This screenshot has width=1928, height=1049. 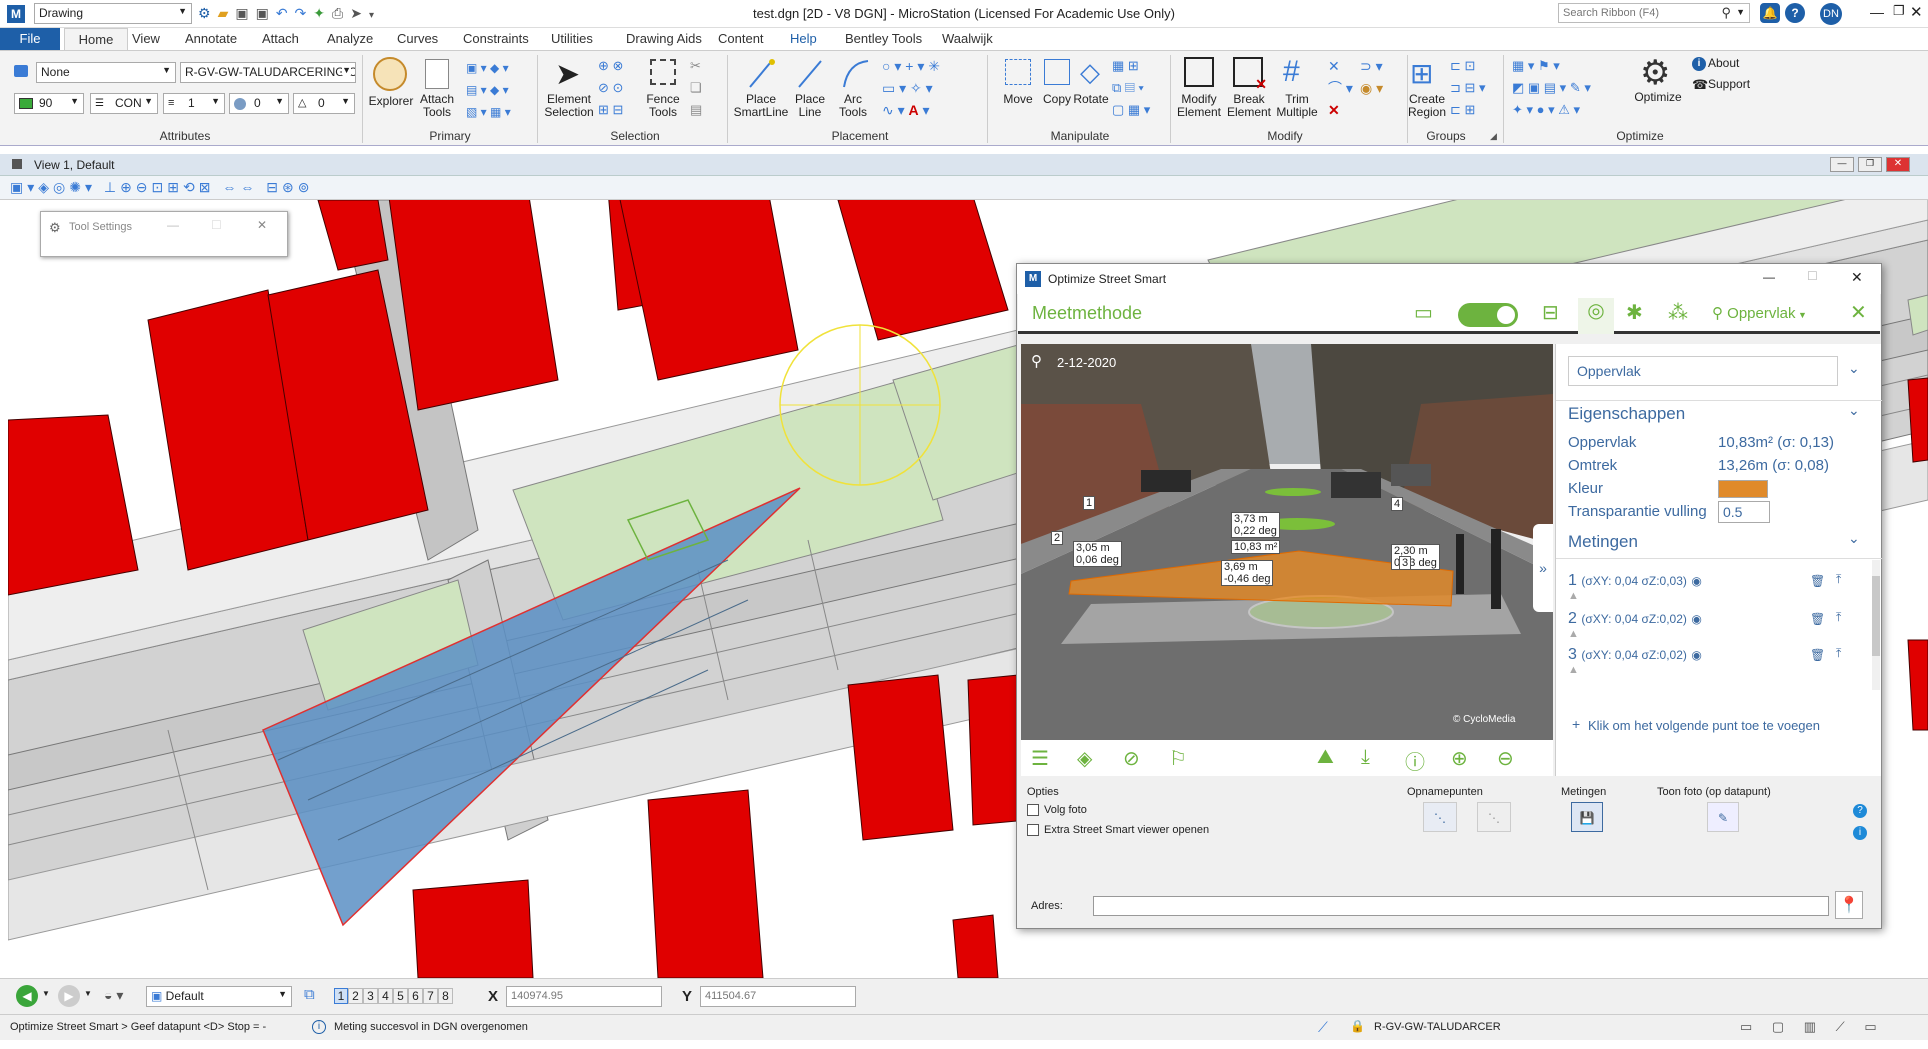 I want to click on tab-curves: Curves, so click(x=417, y=38).